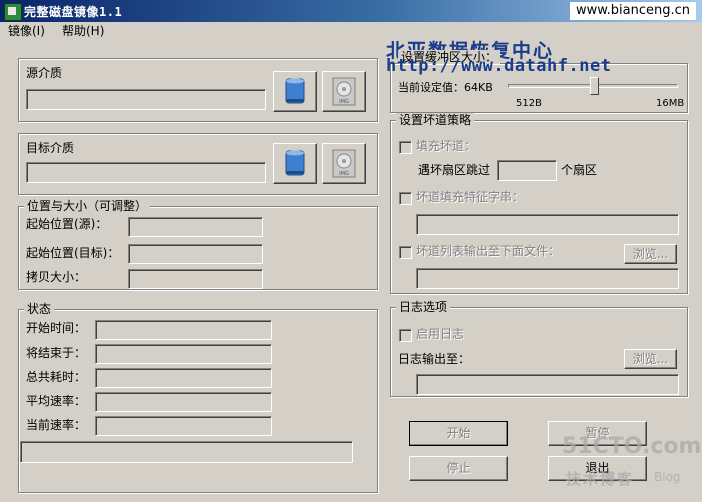 This screenshot has width=702, height=502. Describe the element at coordinates (183, 426) in the screenshot. I see `current-rate-field` at that location.